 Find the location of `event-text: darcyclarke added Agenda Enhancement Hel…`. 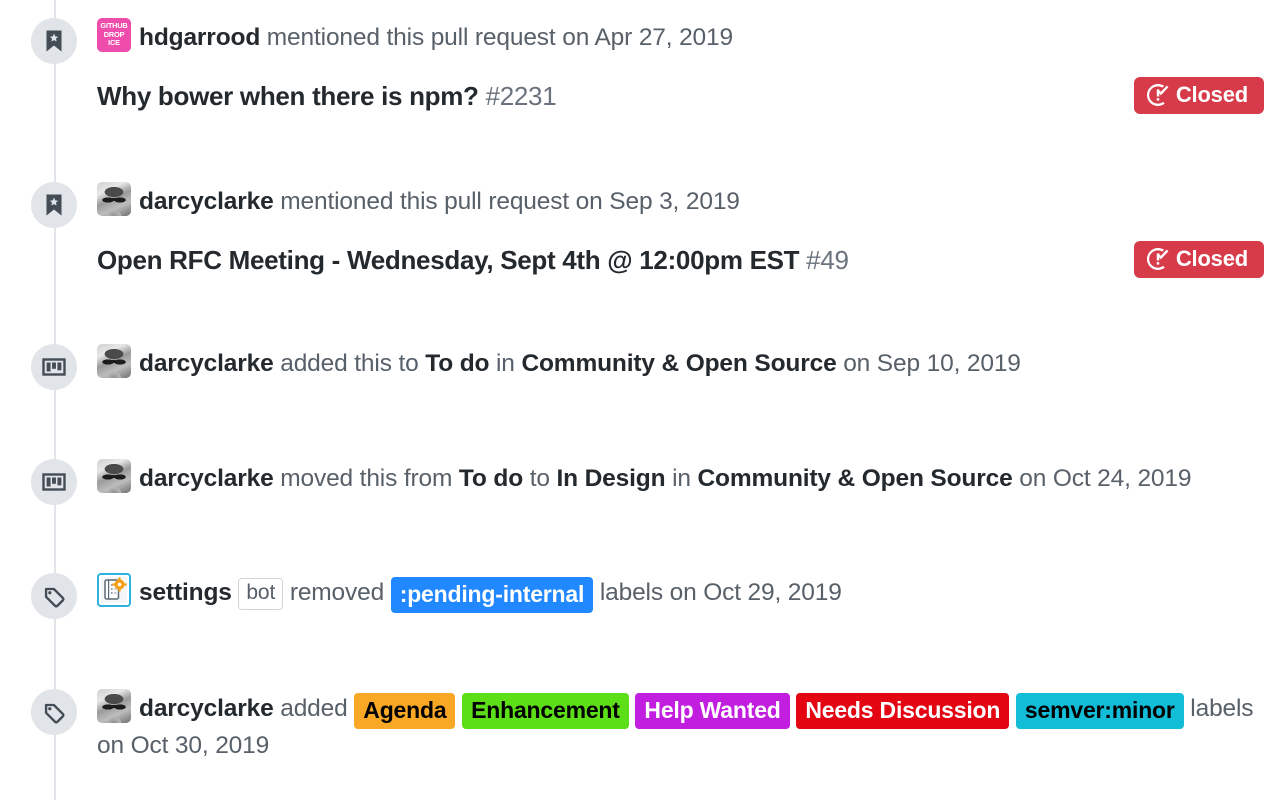

event-text: darcyclarke added Agenda Enhancement Hel… is located at coordinates (680, 709).